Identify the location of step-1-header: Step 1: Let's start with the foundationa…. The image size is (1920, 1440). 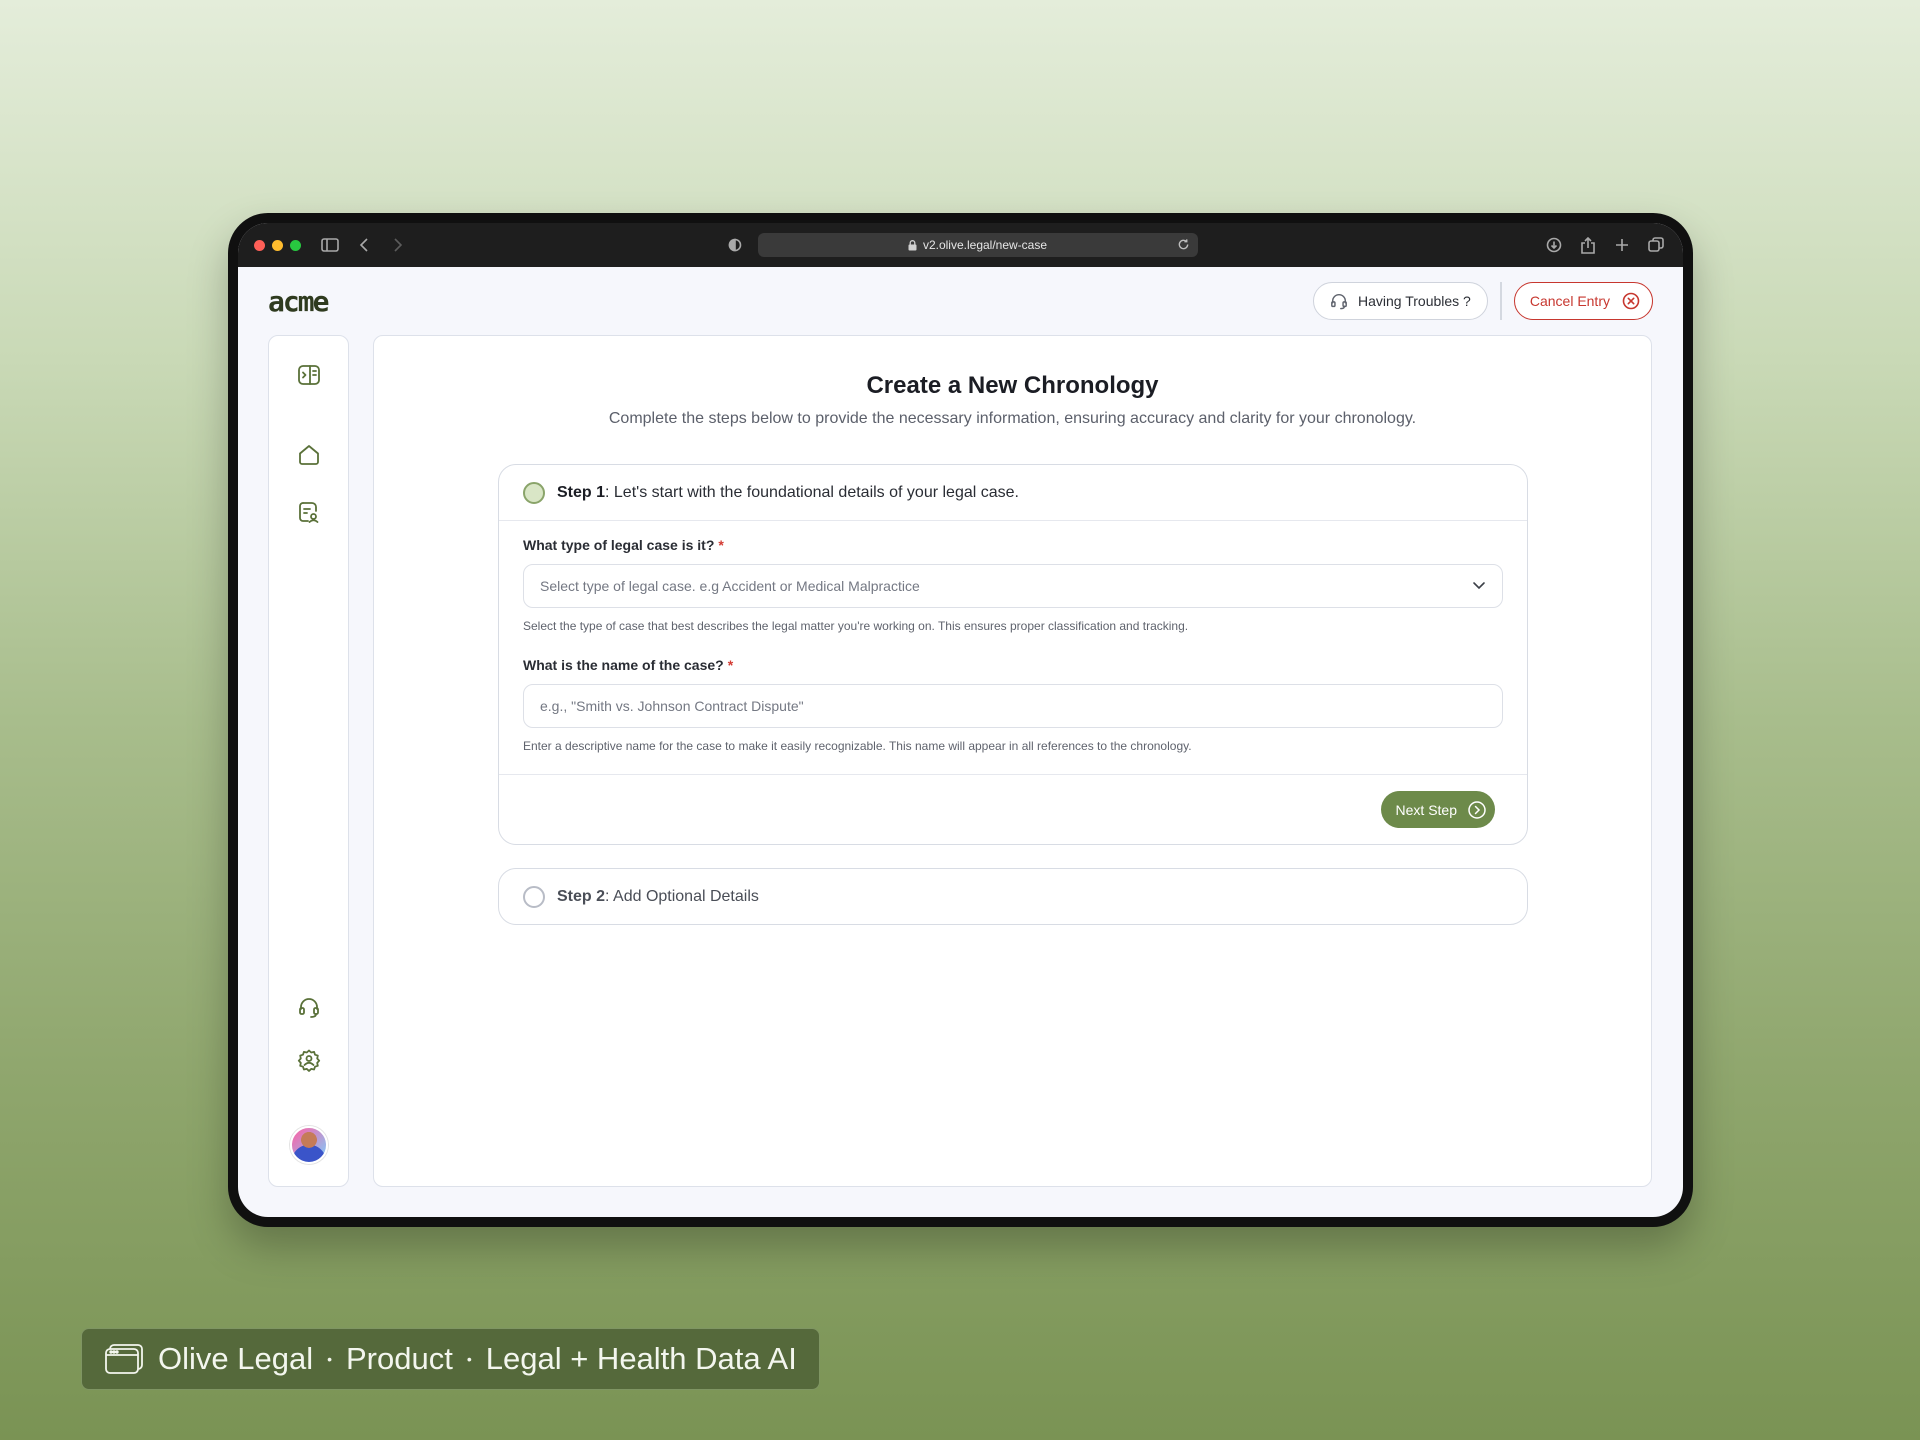
(1013, 493).